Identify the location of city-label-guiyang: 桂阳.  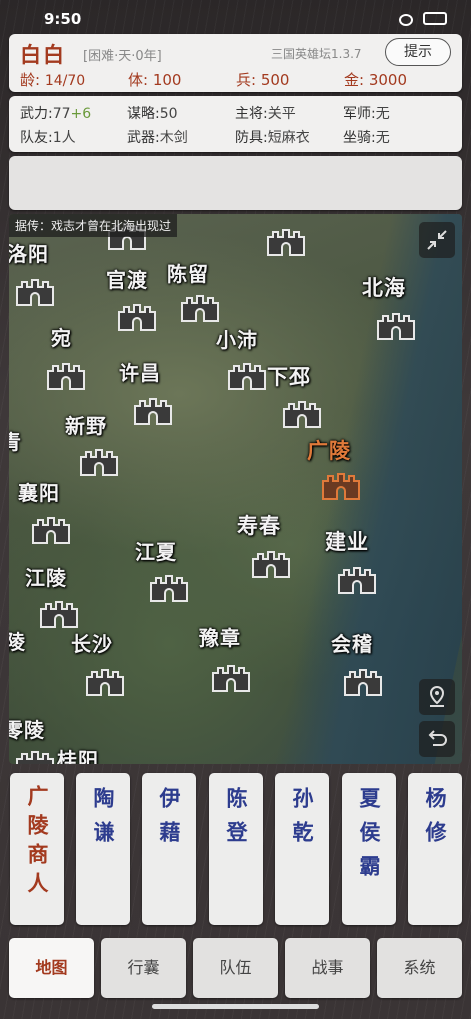
(78, 754).